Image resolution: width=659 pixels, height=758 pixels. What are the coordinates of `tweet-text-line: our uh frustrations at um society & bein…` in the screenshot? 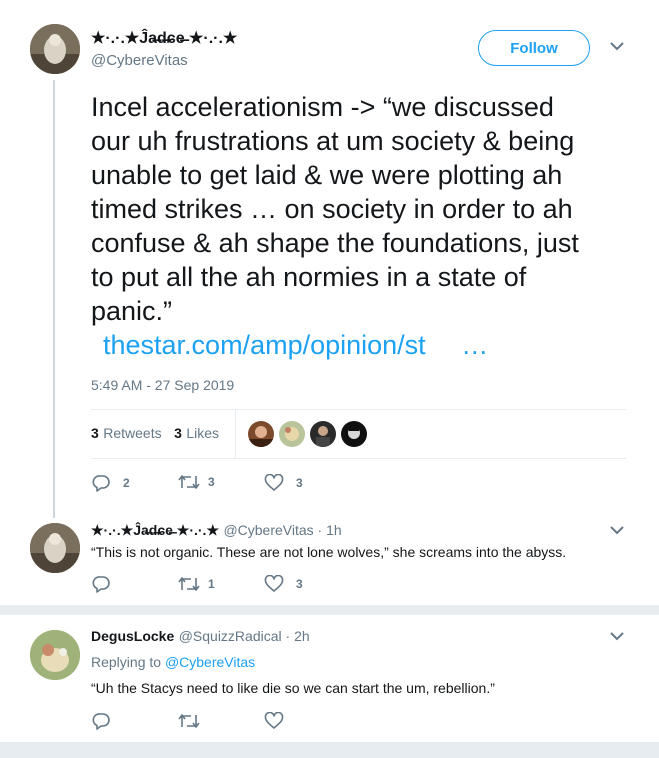 It's located at (333, 141).